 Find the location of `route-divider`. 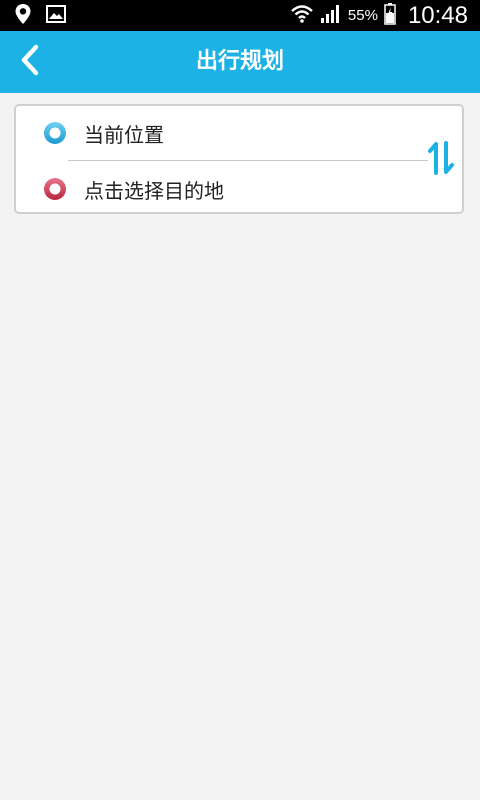

route-divider is located at coordinates (248, 160).